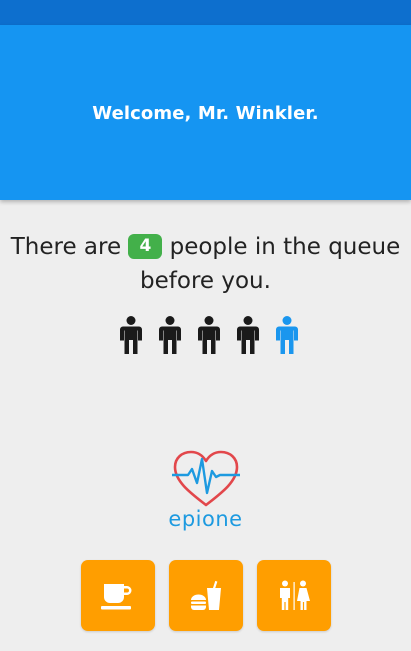  I want to click on queue-people-row, so click(205, 335).